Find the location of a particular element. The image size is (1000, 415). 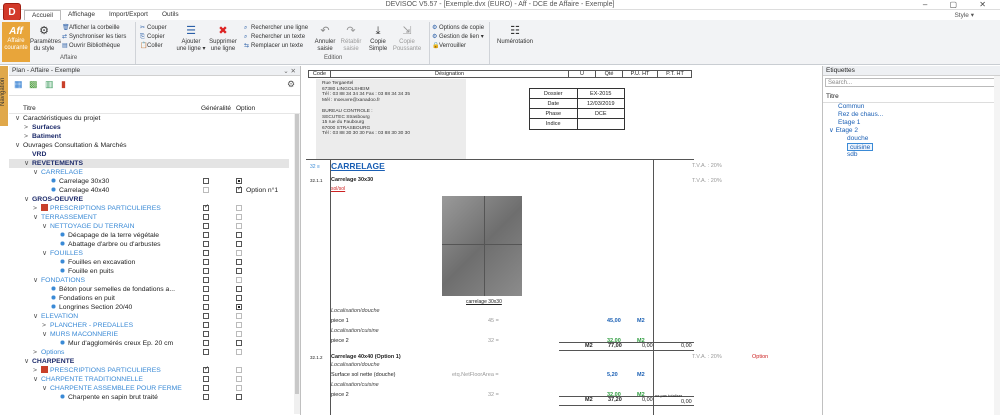

tree-row: Fondations en puit is located at coordinates (149, 298).